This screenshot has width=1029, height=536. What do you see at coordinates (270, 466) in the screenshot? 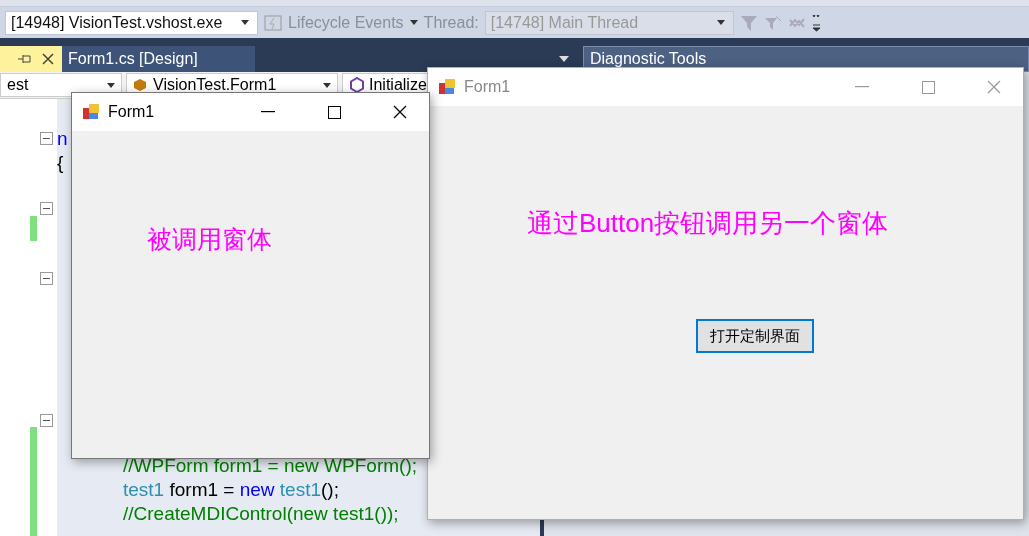
I see `code-line: //WPForm form1 = new WPForm();` at bounding box center [270, 466].